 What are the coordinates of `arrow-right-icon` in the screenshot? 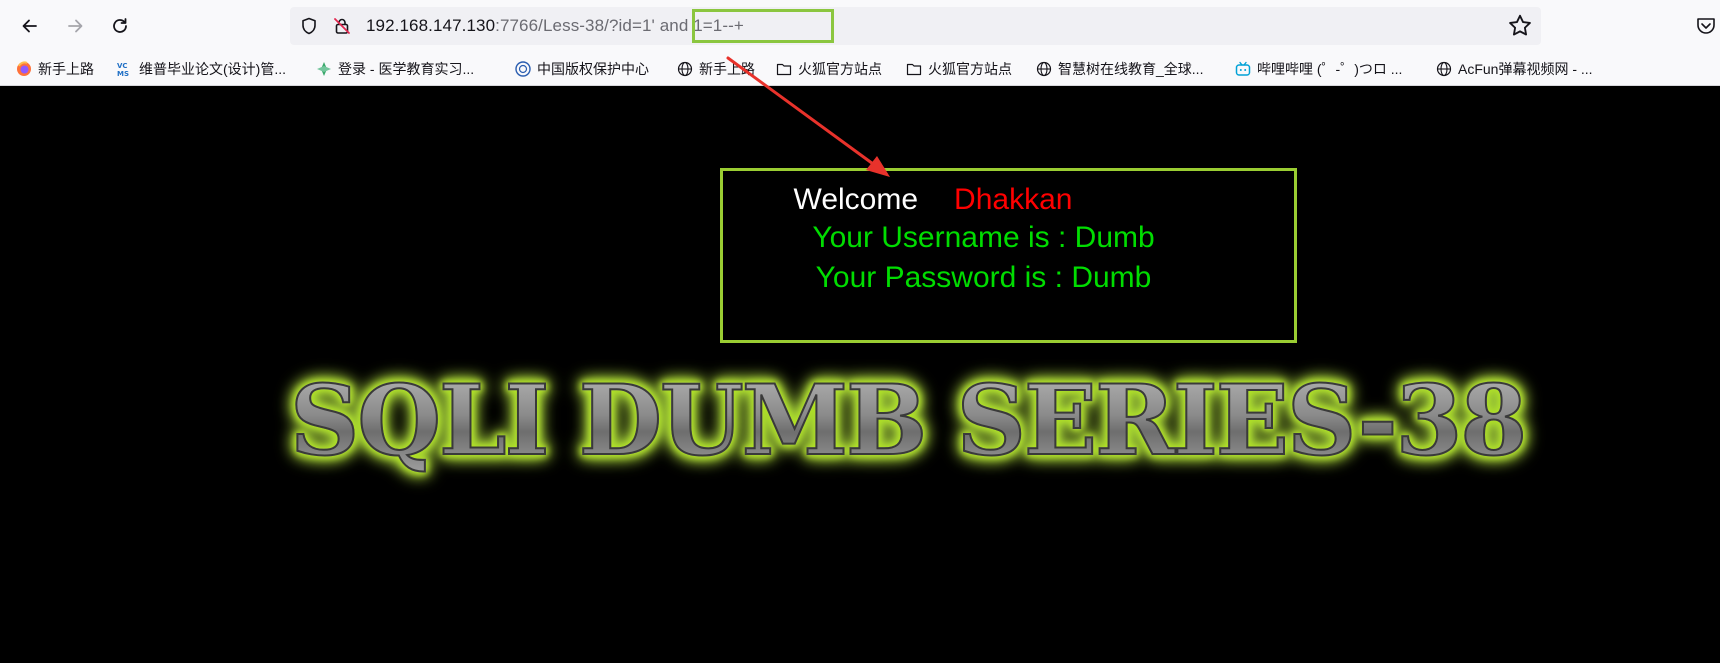 It's located at (75, 26).